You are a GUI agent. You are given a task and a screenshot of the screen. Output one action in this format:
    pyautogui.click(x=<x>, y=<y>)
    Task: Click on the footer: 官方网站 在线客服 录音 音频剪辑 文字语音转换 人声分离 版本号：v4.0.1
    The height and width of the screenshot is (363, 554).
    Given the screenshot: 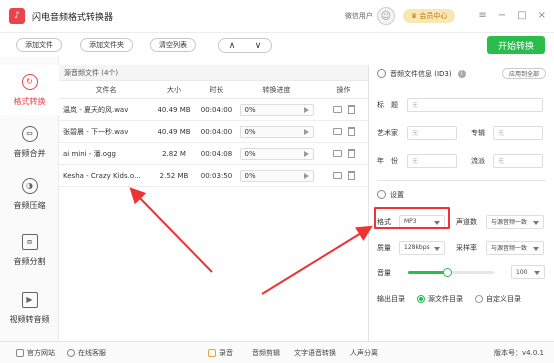 What is the action you would take?
    pyautogui.click(x=277, y=352)
    